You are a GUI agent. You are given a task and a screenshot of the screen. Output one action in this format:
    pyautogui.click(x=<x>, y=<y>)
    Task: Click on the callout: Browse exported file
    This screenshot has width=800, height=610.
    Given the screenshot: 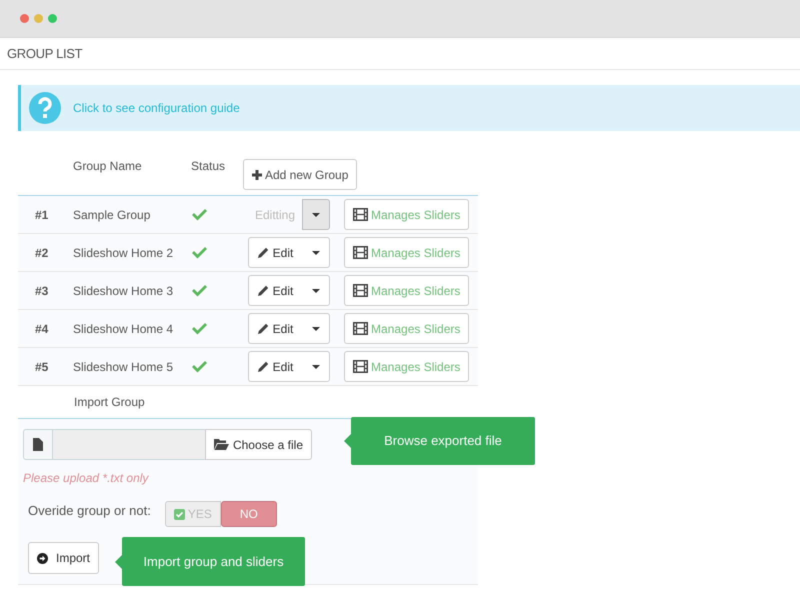 What is the action you would take?
    pyautogui.click(x=443, y=441)
    